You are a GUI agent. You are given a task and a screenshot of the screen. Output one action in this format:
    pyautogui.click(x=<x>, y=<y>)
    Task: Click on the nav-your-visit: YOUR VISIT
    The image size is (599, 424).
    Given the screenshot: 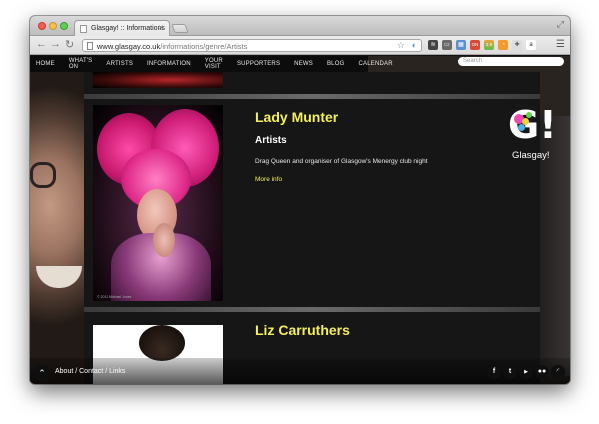 What is the action you would take?
    pyautogui.click(x=214, y=64)
    